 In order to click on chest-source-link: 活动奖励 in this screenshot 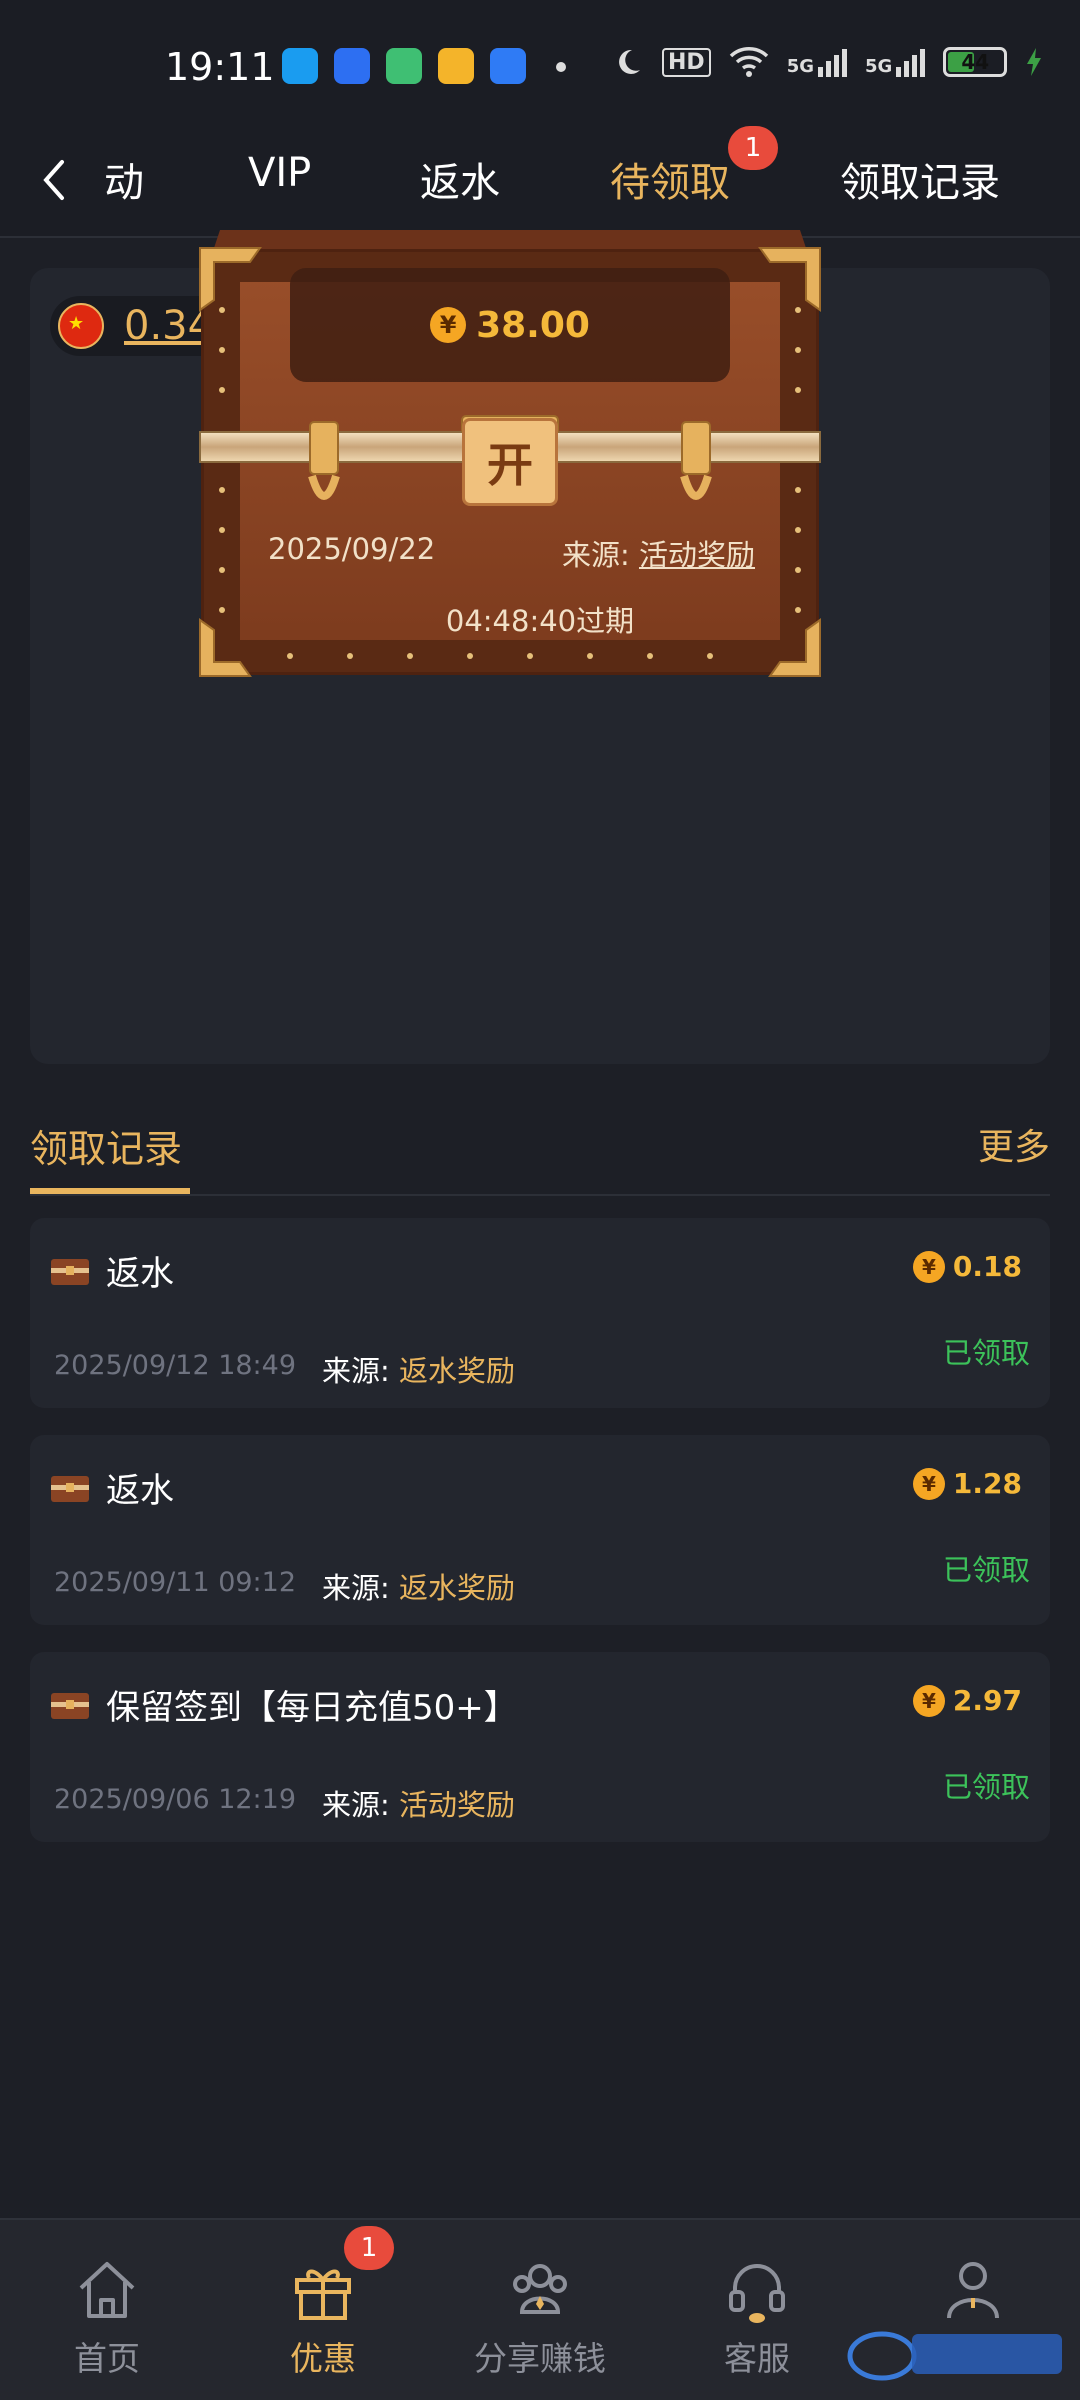, I will do `click(697, 555)`.